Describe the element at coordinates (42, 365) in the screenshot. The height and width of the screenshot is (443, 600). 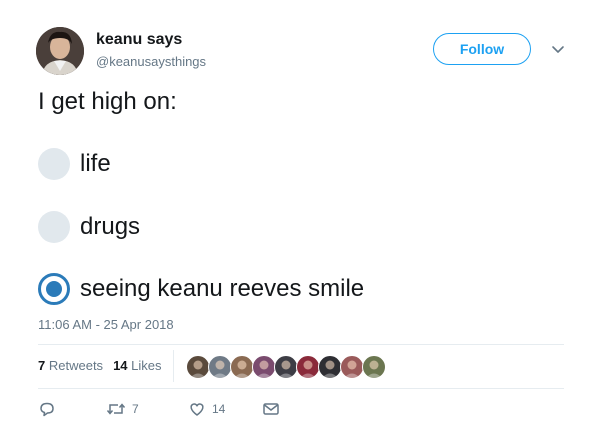
I see `retweets-count: 7` at that location.